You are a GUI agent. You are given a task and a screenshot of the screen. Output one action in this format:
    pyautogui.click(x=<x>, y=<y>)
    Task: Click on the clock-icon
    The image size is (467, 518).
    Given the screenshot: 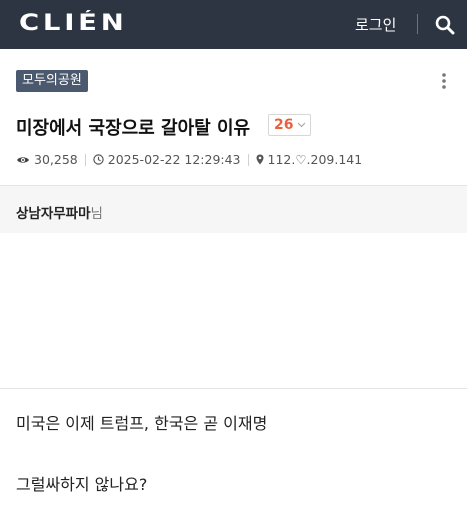 What is the action you would take?
    pyautogui.click(x=98, y=159)
    